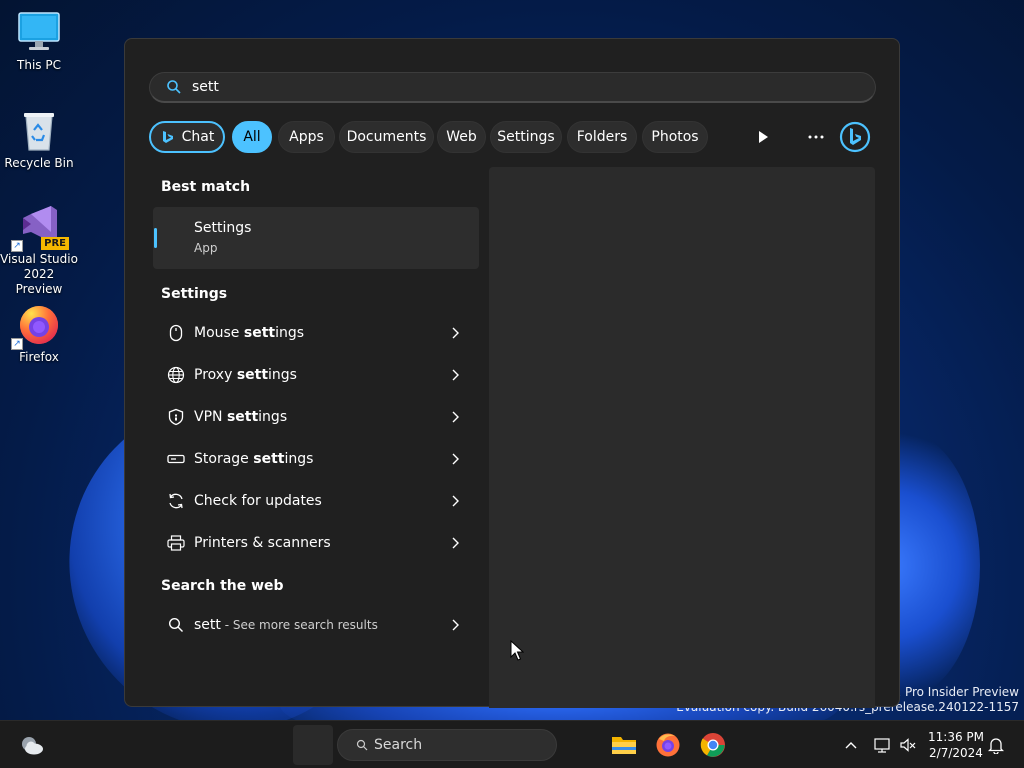 The image size is (1024, 768). What do you see at coordinates (206, 187) in the screenshot?
I see `best-match-heading: Best match` at bounding box center [206, 187].